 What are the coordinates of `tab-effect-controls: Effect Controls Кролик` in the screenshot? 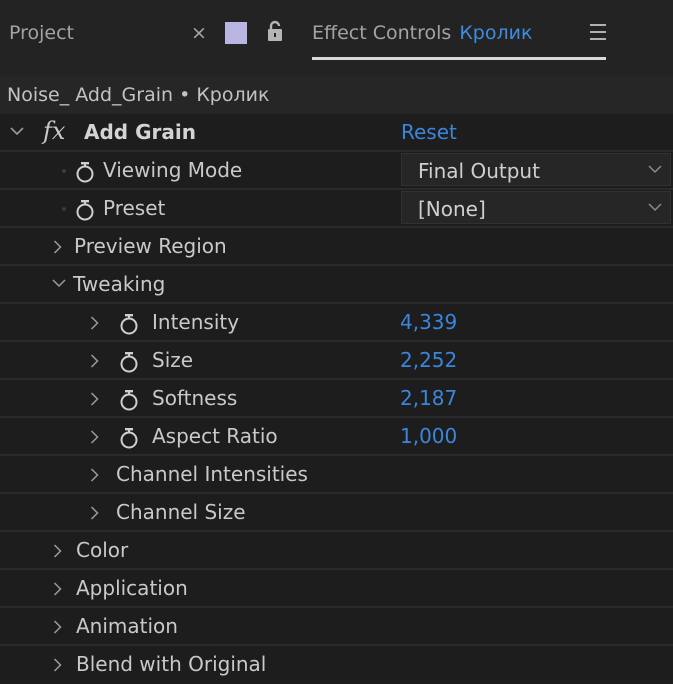 It's located at (422, 33).